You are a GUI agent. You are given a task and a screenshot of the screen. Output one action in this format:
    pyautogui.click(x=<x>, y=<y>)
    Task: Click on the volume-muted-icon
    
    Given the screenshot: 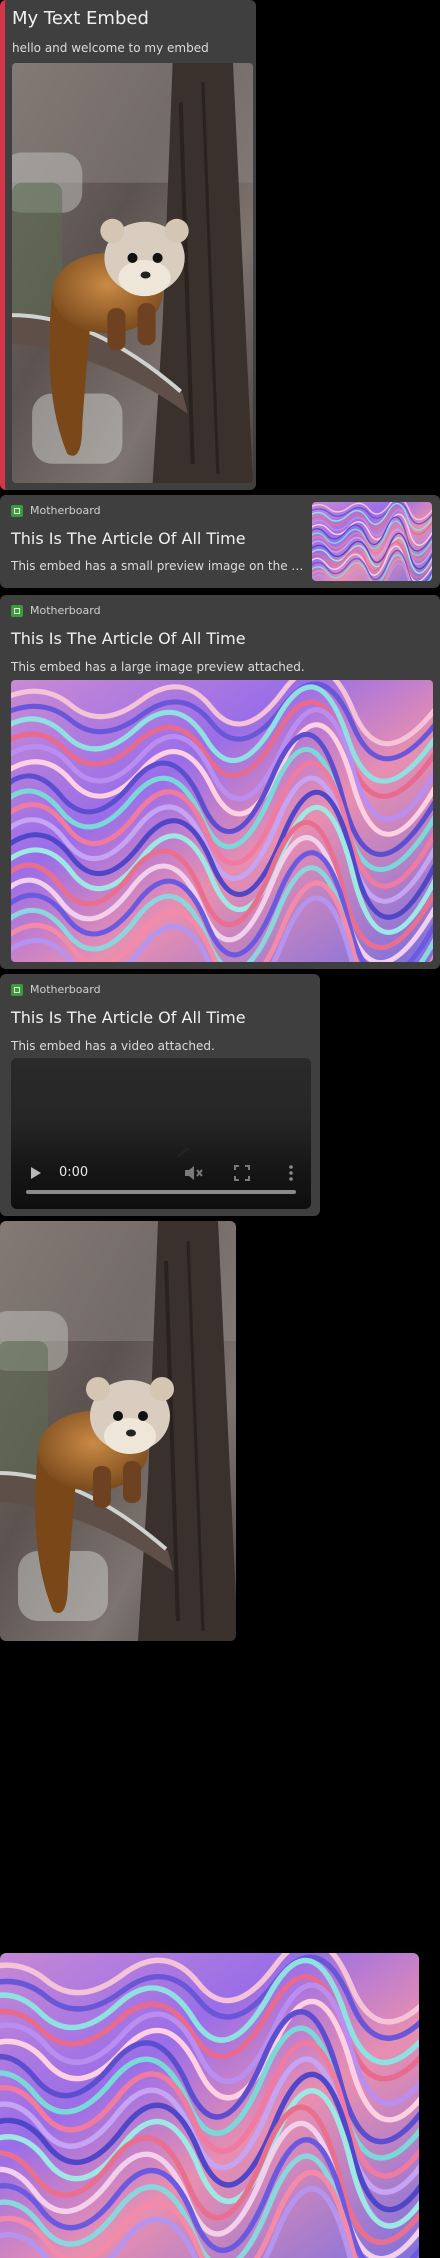 What is the action you would take?
    pyautogui.click(x=193, y=1173)
    